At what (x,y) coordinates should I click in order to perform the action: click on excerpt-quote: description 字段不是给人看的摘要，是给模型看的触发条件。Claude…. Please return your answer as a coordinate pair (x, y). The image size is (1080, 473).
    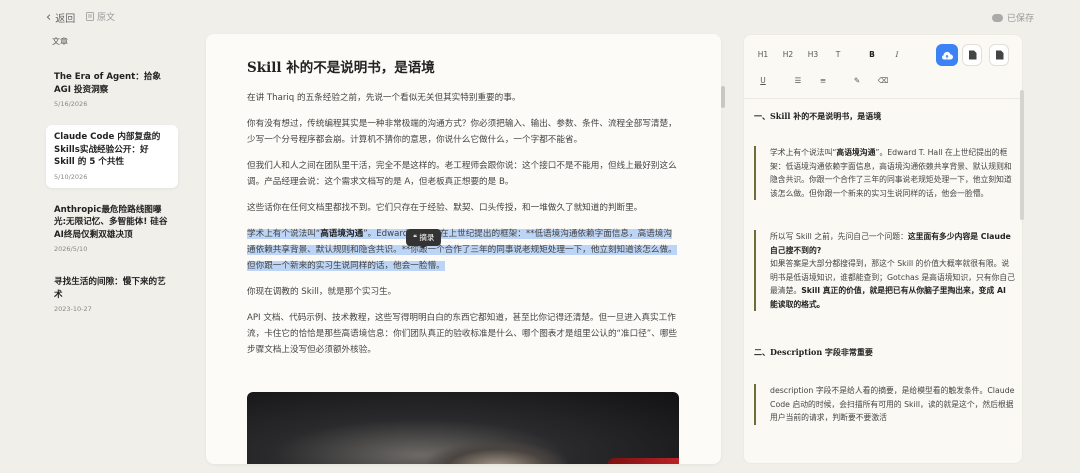
    Looking at the image, I should click on (885, 404).